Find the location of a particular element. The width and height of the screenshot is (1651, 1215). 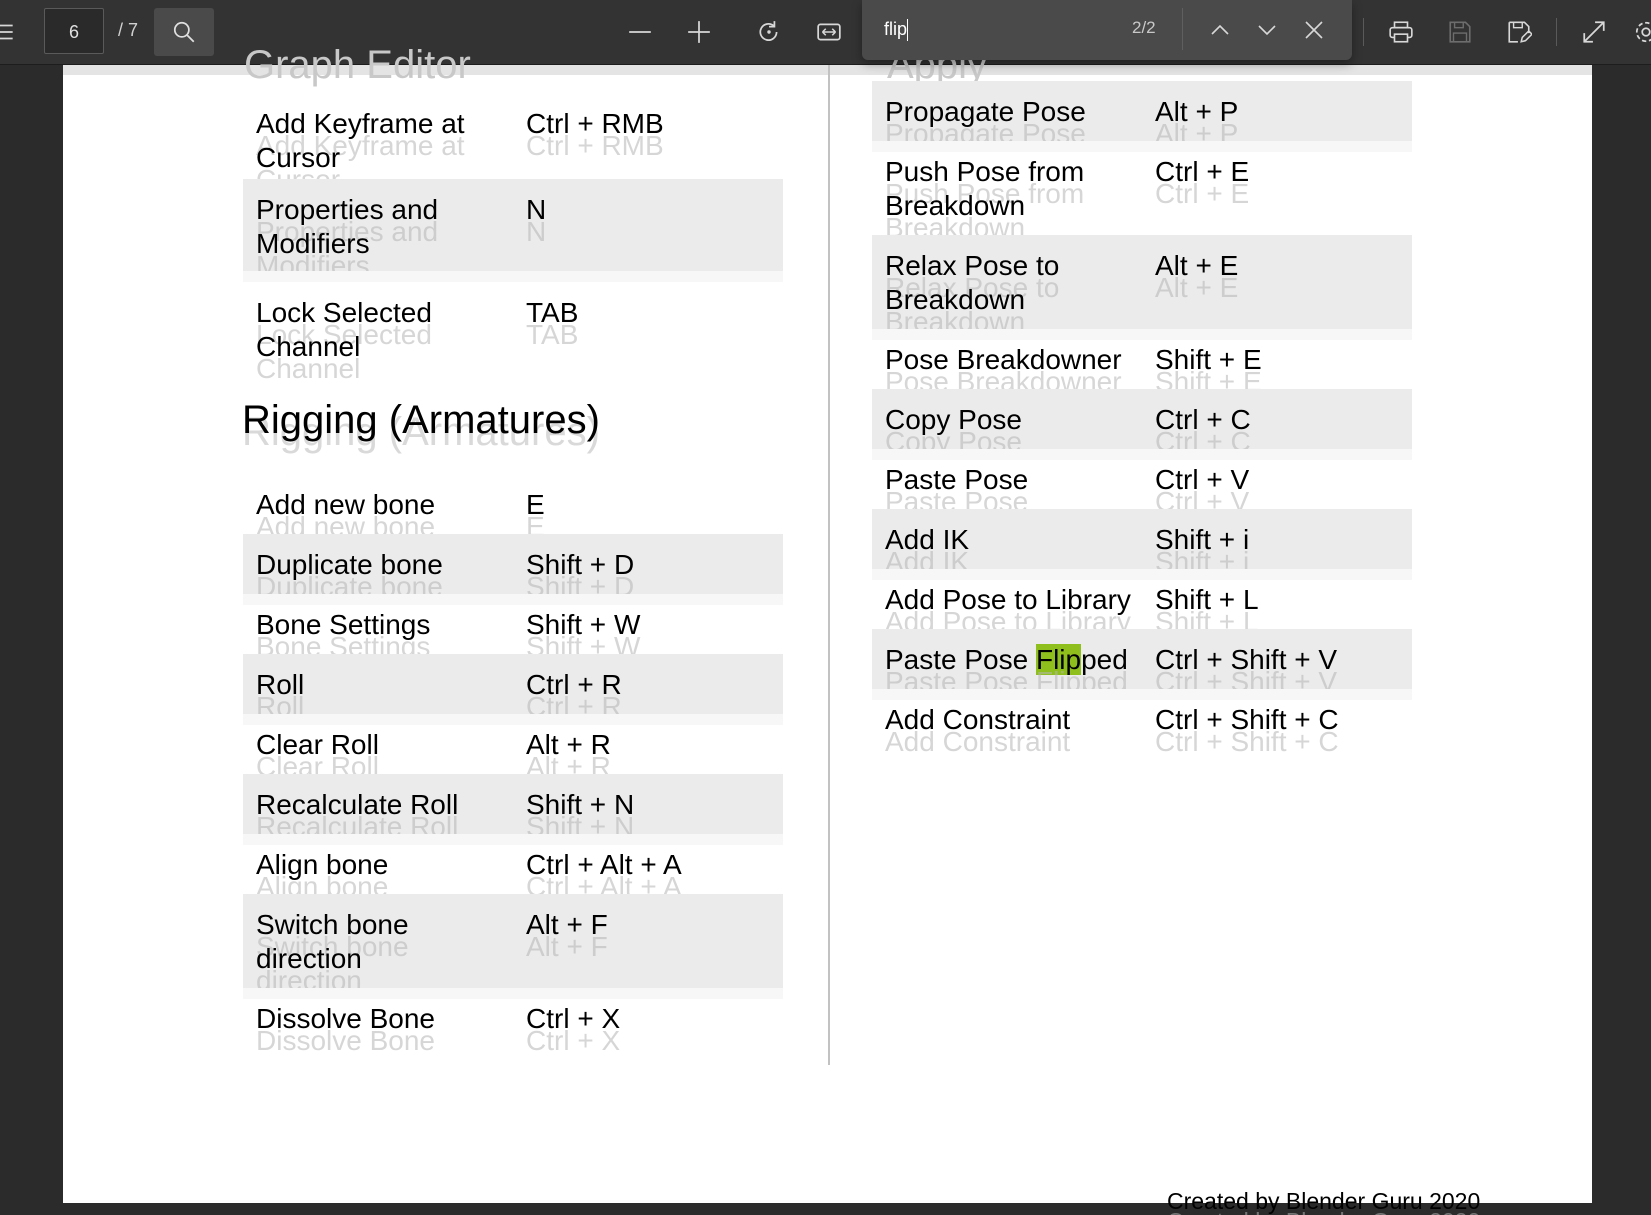

rotate-icon is located at coordinates (769, 32).